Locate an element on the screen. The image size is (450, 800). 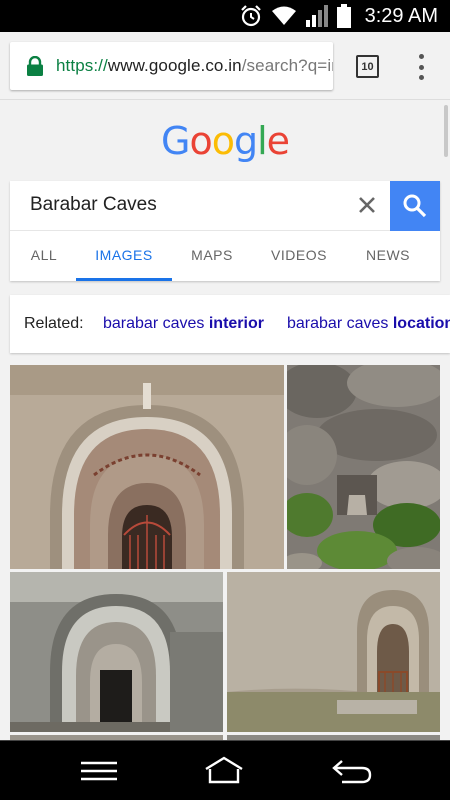
url-text: https://www.google.co.in/search?q=im is located at coordinates (194, 66).